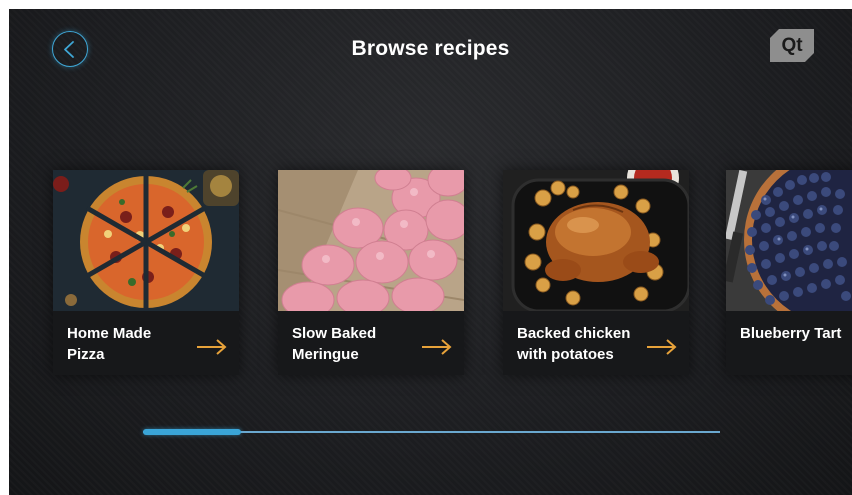 The image size is (852, 495). I want to click on recipe-card-meringue: Slow Baked Meringue, so click(371, 272).